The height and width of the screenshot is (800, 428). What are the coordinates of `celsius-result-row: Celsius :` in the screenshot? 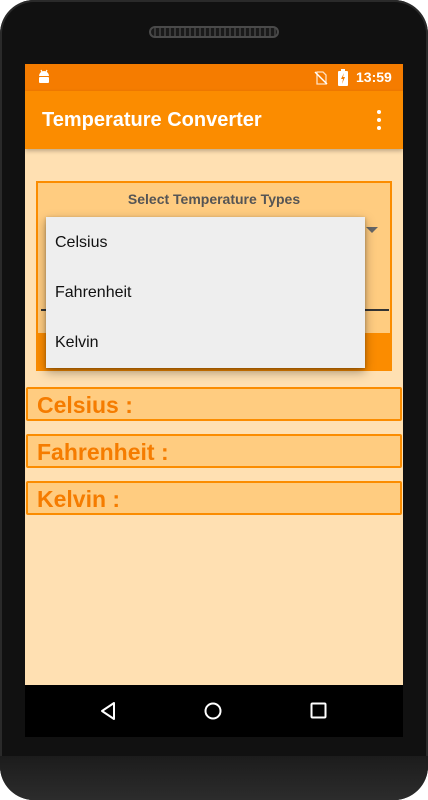 It's located at (214, 404).